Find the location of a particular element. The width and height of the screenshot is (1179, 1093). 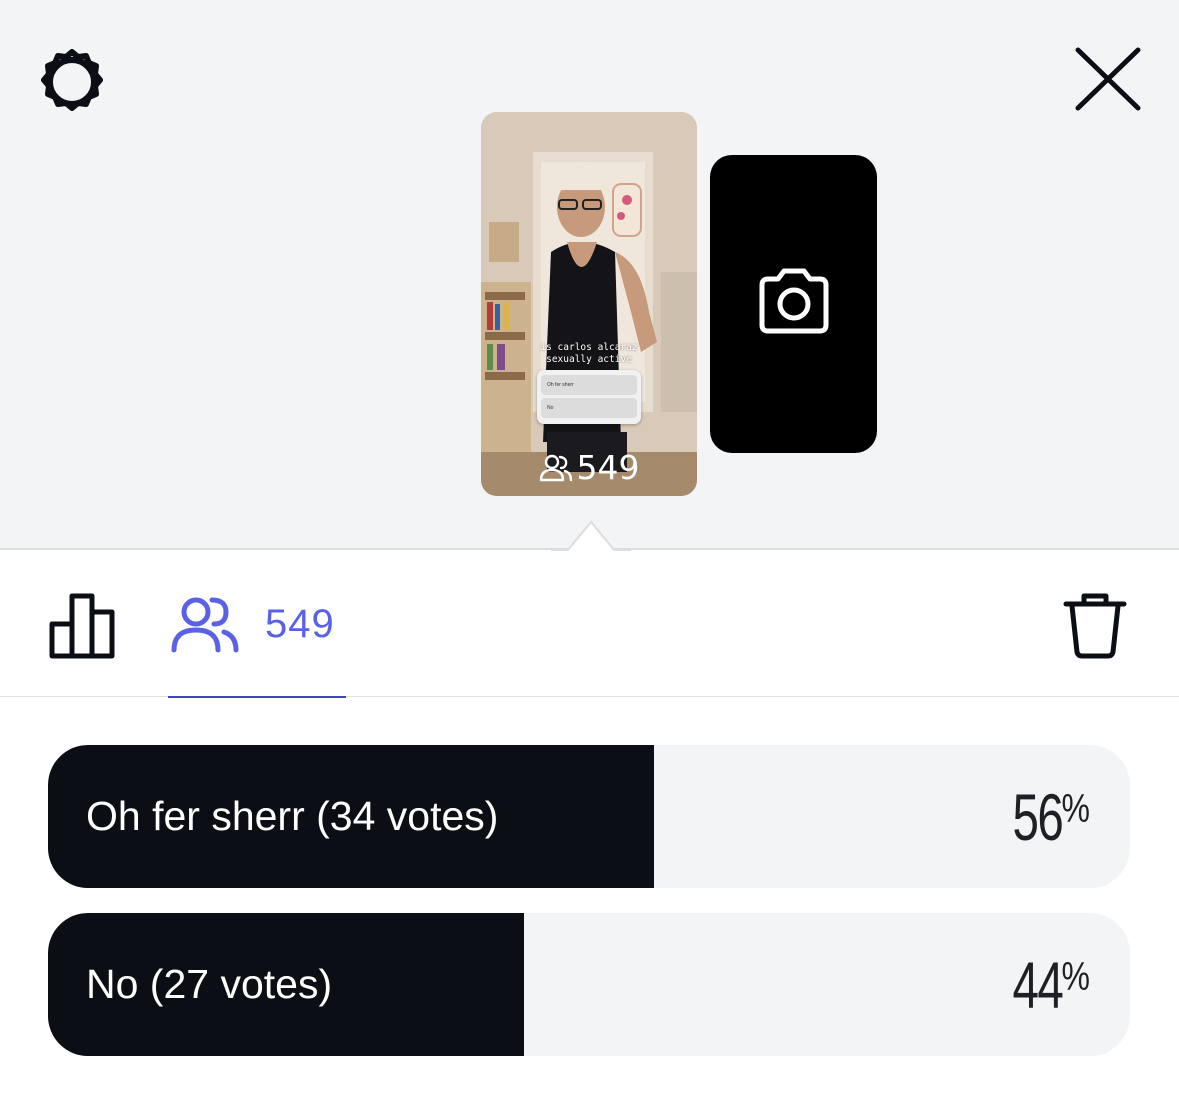

trash-icon is located at coordinates (1095, 626).